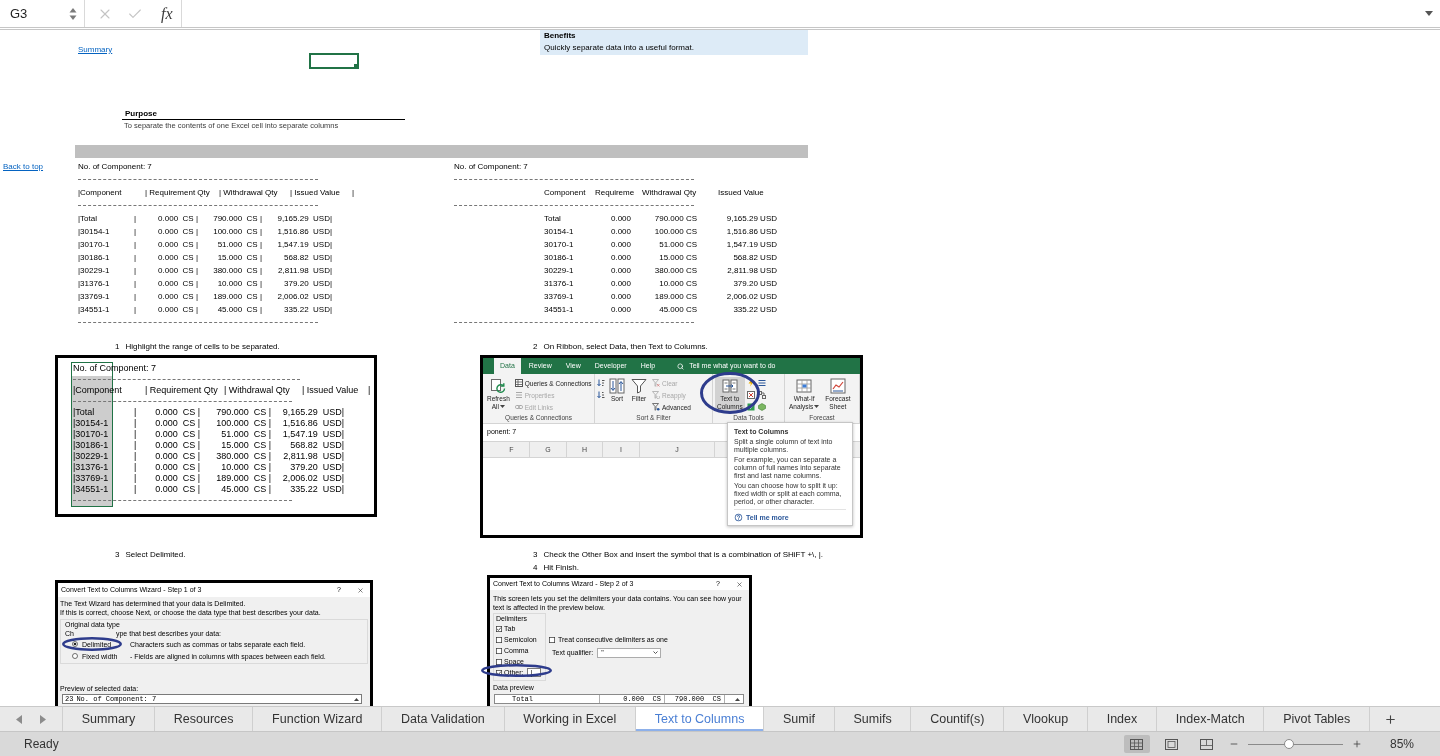 This screenshot has height=756, width=1440. Describe the element at coordinates (316, 445) in the screenshot. I see `table-cell-text: 568.82 USD|` at that location.